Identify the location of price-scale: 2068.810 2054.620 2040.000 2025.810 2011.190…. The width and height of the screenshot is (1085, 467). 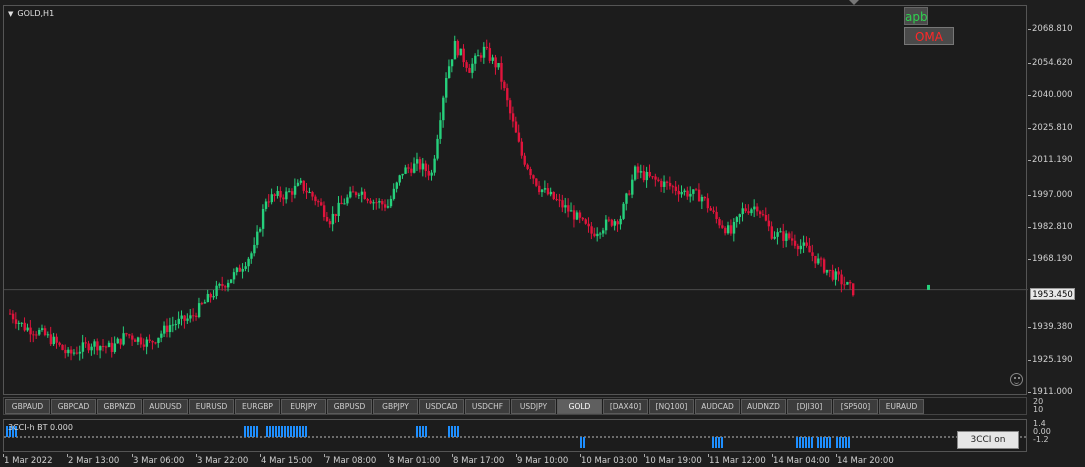
(1056, 201).